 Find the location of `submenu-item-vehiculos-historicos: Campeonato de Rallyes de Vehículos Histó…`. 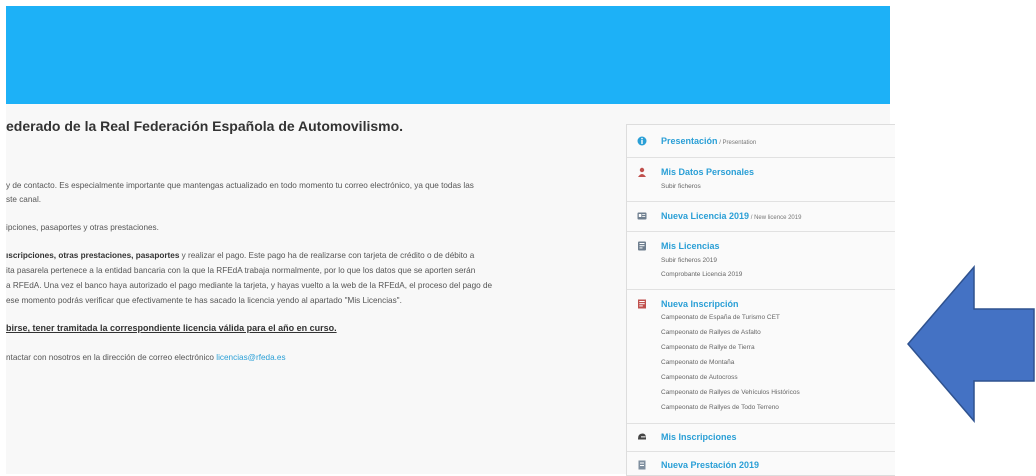

submenu-item-vehiculos-historicos: Campeonato de Rallyes de Vehículos Histó… is located at coordinates (730, 392).